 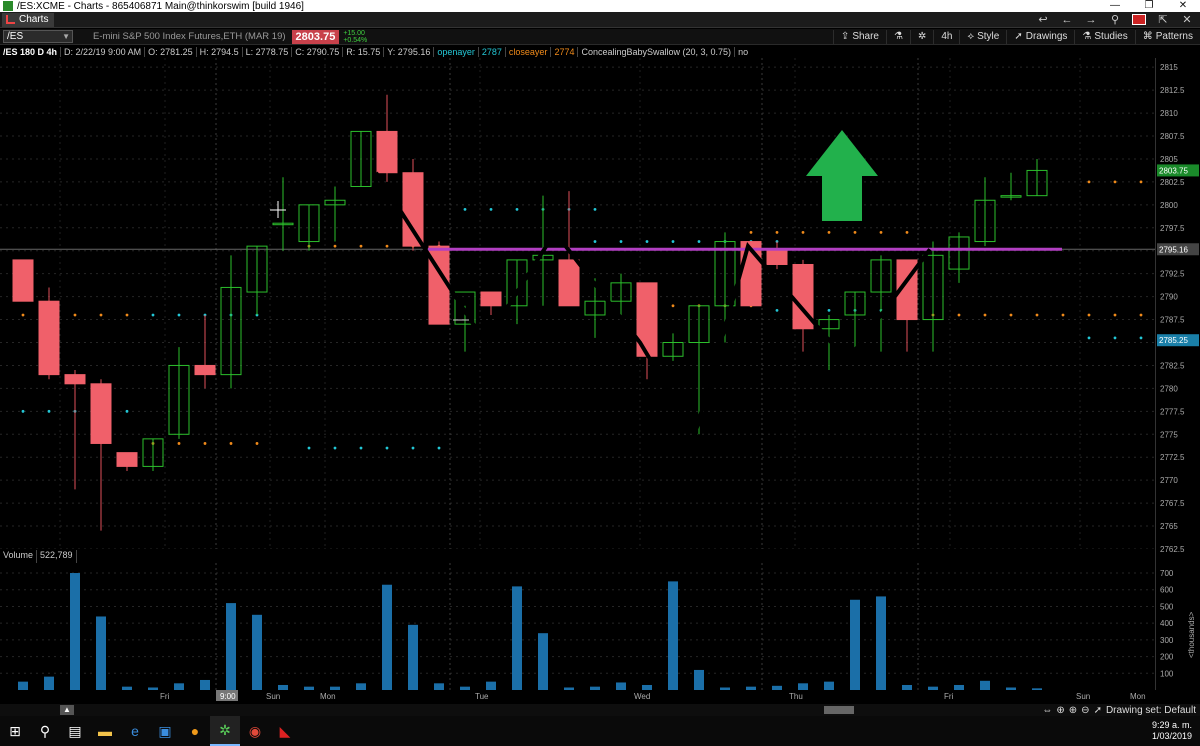 I want to click on price-tick-label: 2805, so click(x=1169, y=159).